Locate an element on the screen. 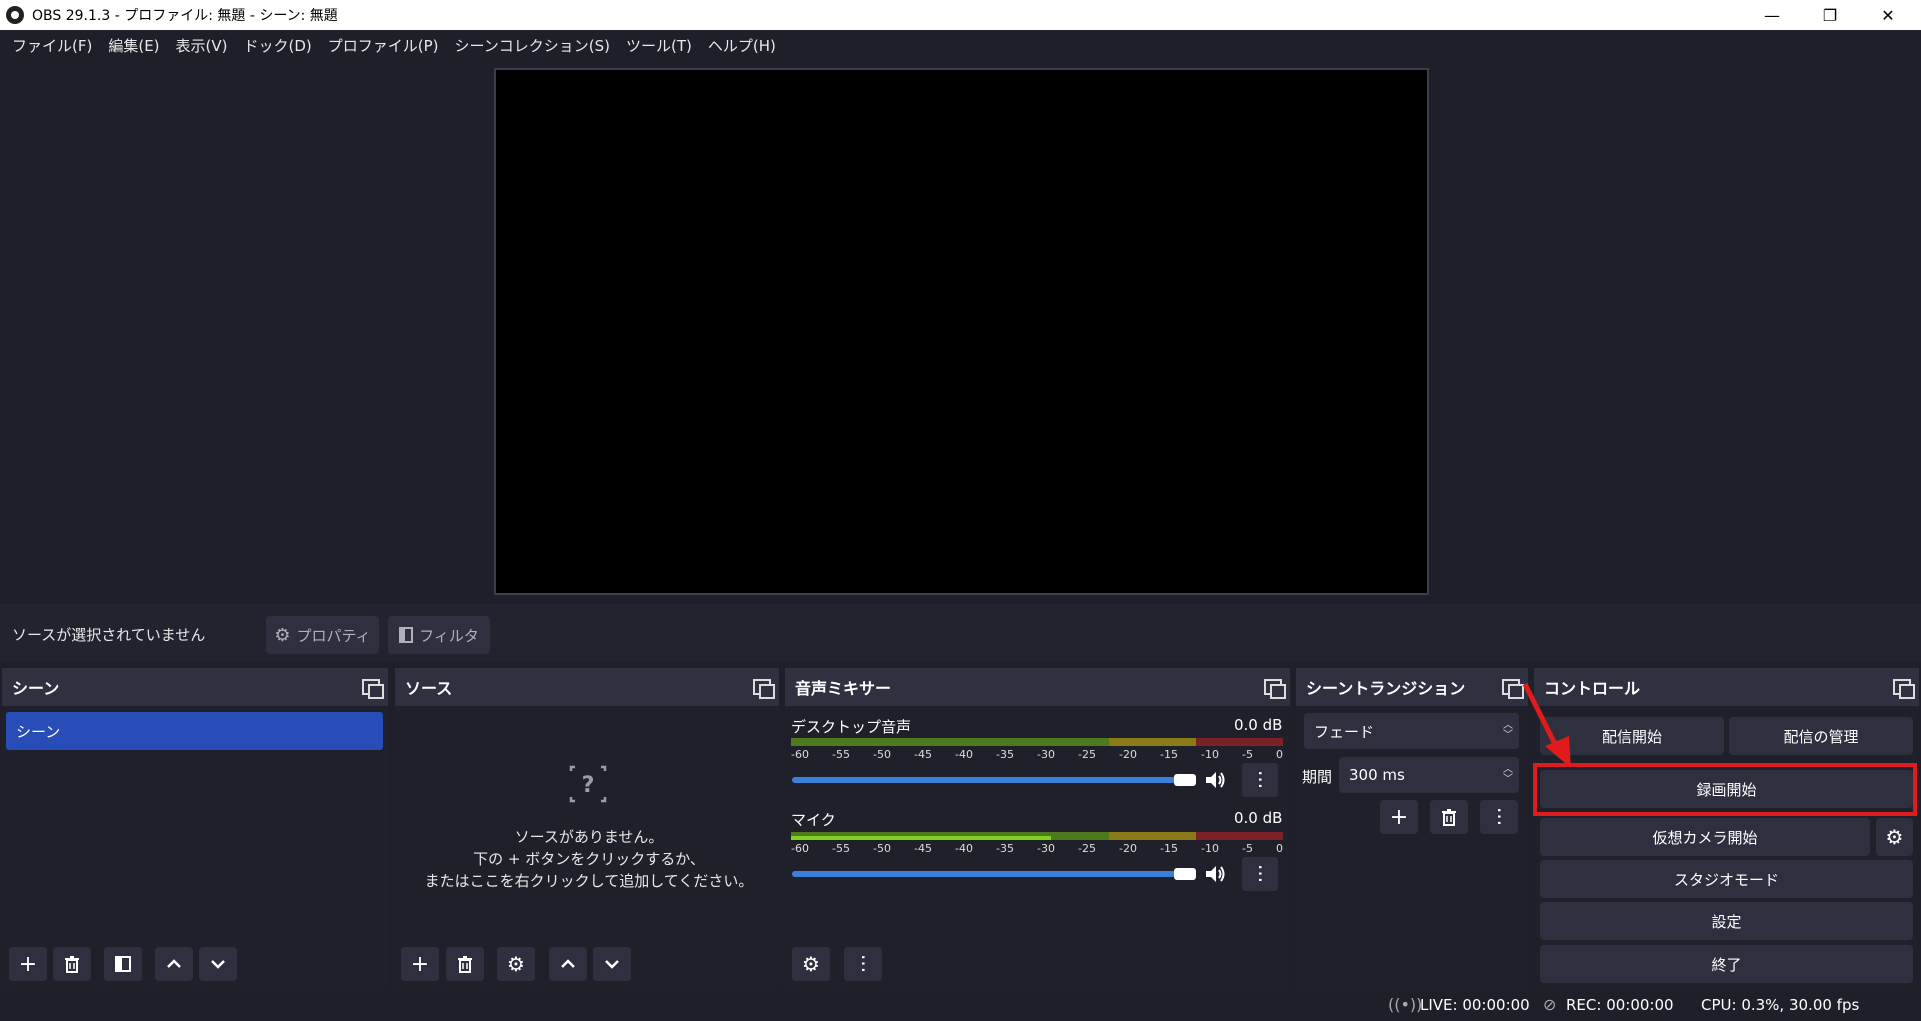  transition-type-select: フェード ︿ ﹀ is located at coordinates (1411, 731).